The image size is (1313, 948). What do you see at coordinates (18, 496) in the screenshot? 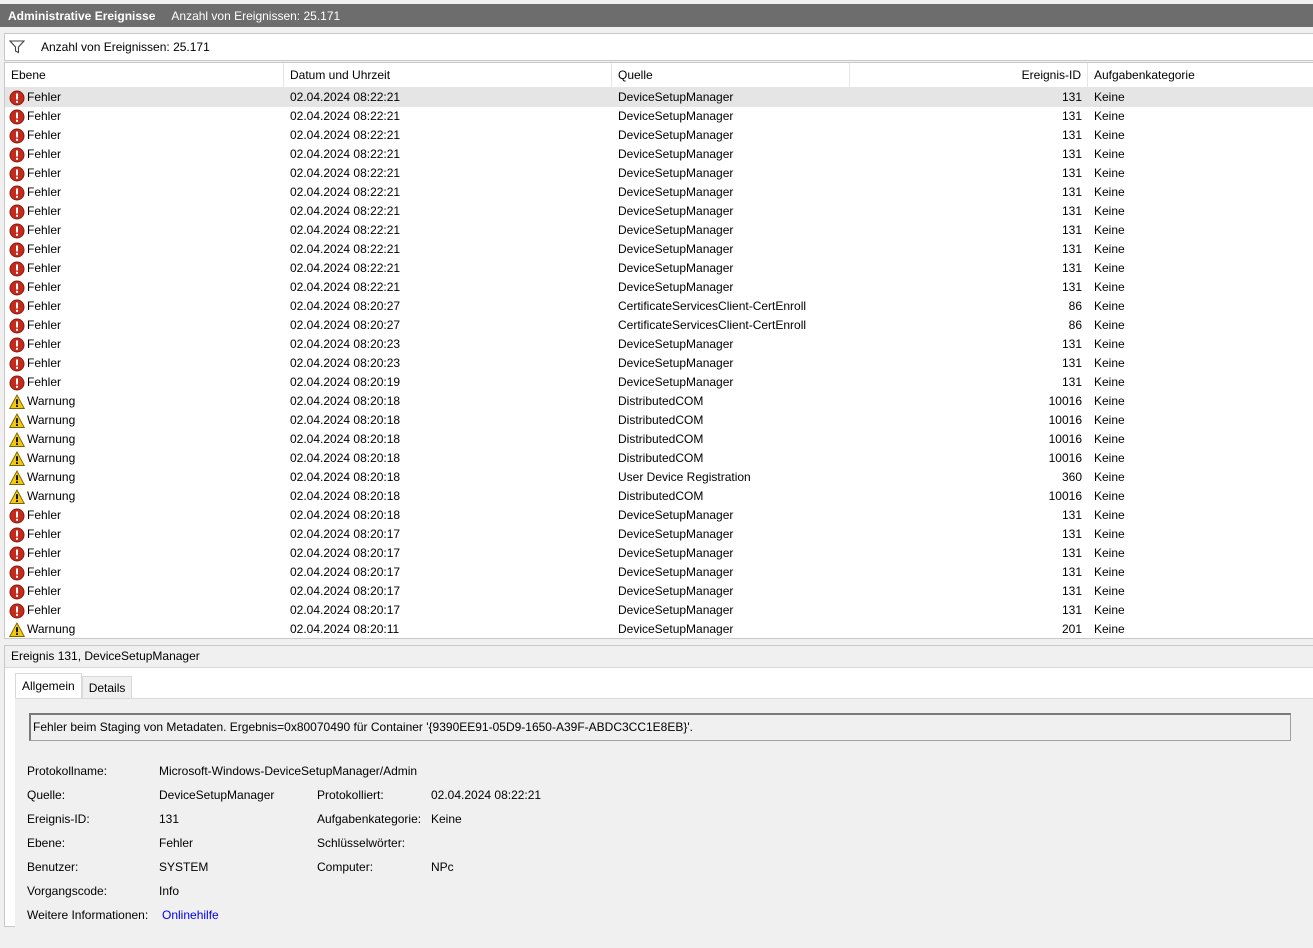
I see `warning-icon` at bounding box center [18, 496].